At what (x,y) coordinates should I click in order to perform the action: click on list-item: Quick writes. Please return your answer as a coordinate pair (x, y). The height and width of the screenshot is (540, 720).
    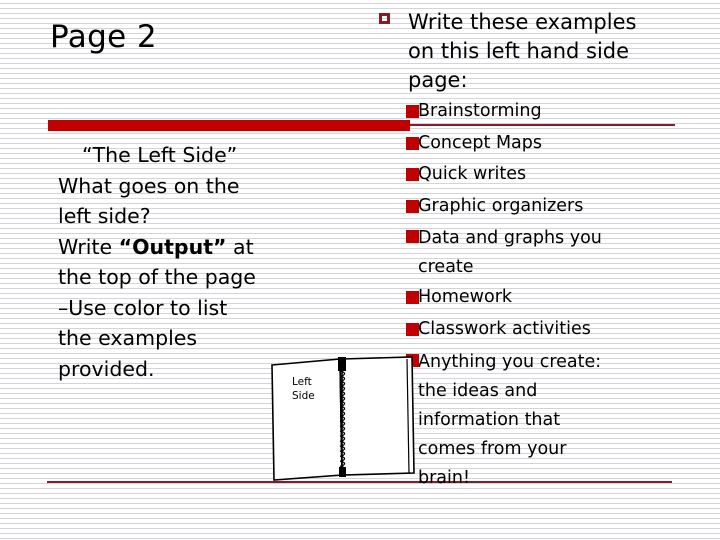
    Looking at the image, I should click on (541, 175).